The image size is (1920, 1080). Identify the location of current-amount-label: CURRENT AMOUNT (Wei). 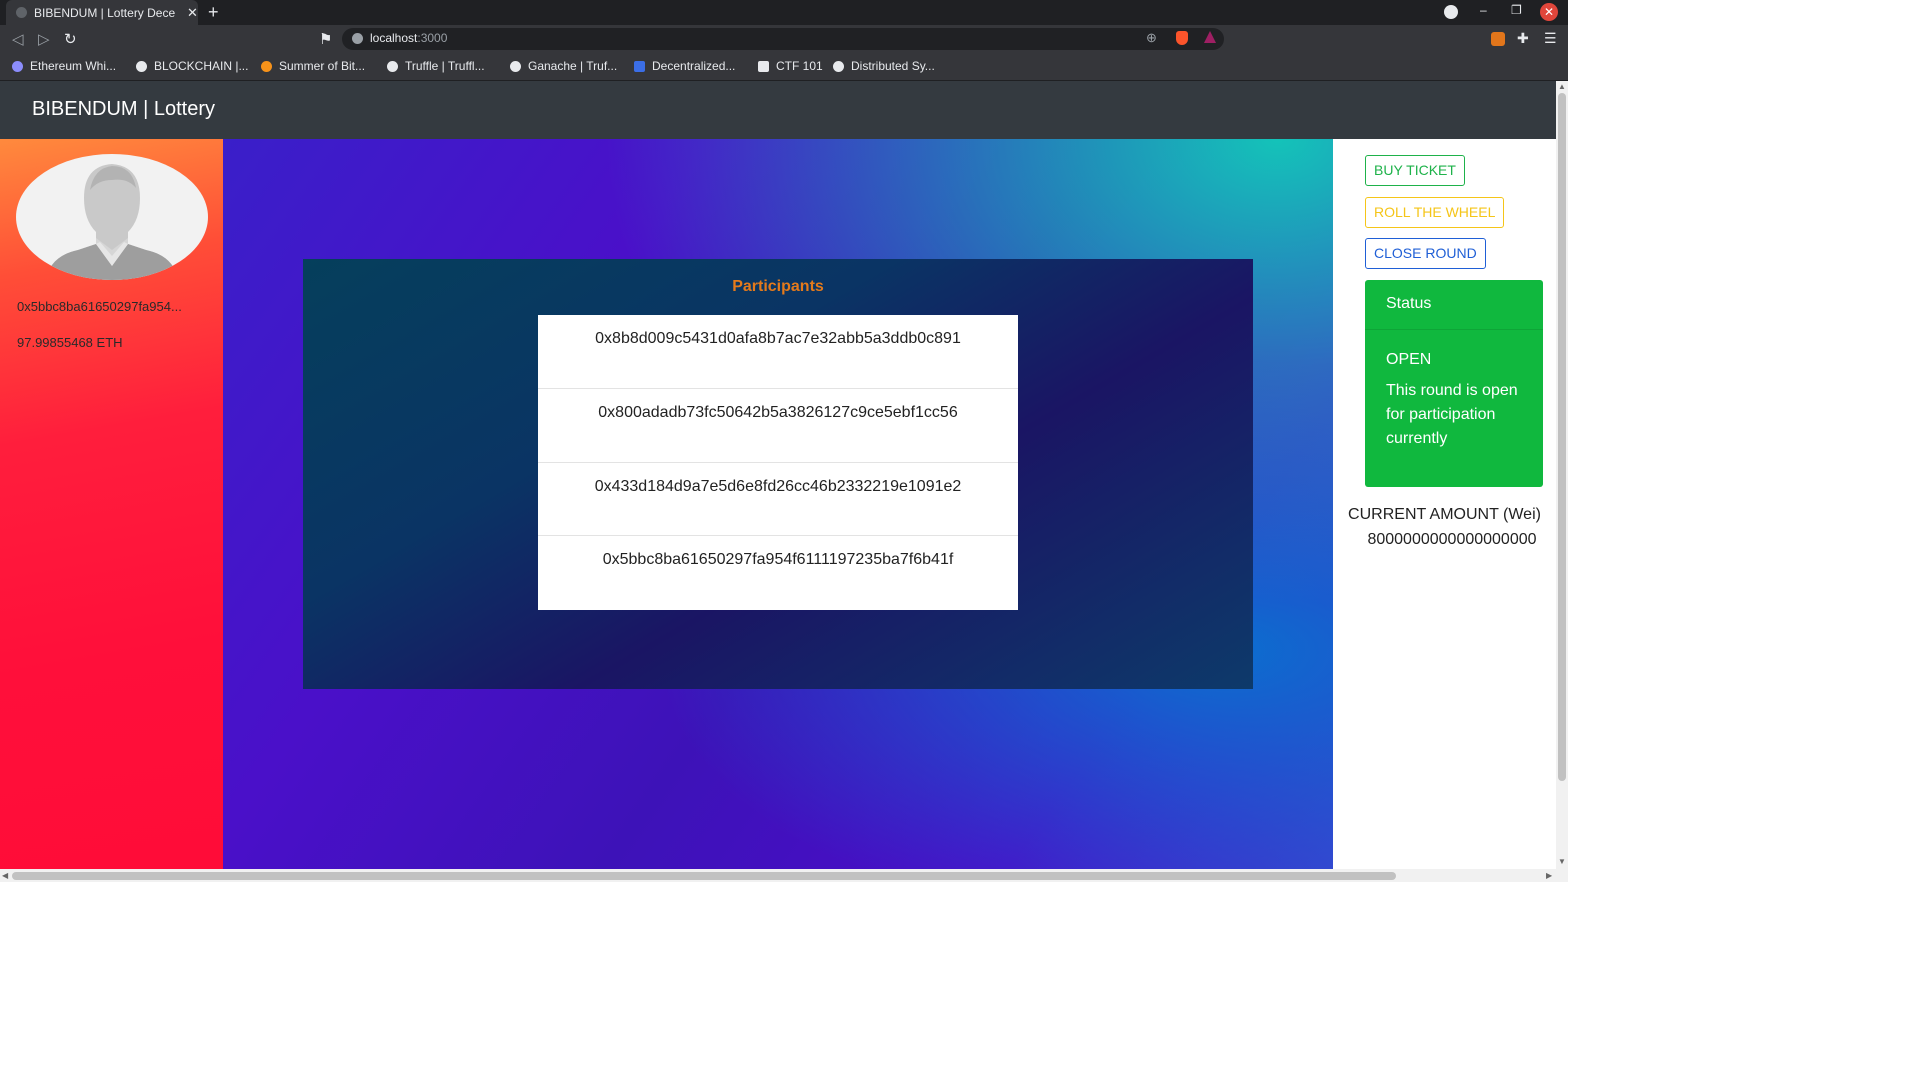
(1444, 514).